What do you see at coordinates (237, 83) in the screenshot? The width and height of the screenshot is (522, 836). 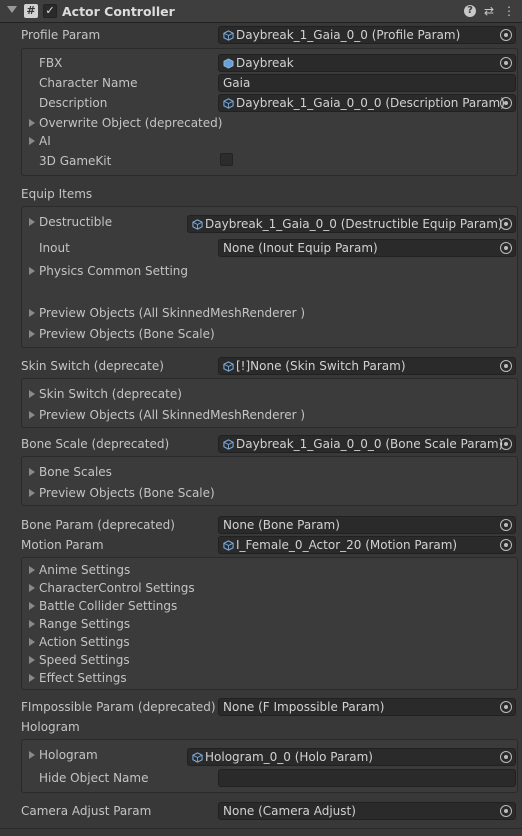 I see `character-name-value: Gaia` at bounding box center [237, 83].